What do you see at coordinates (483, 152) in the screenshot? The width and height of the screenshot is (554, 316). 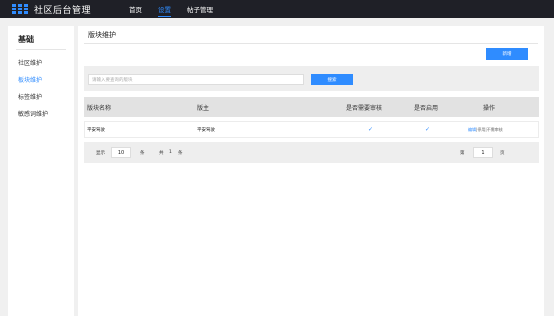 I see `page-number-input: 1` at bounding box center [483, 152].